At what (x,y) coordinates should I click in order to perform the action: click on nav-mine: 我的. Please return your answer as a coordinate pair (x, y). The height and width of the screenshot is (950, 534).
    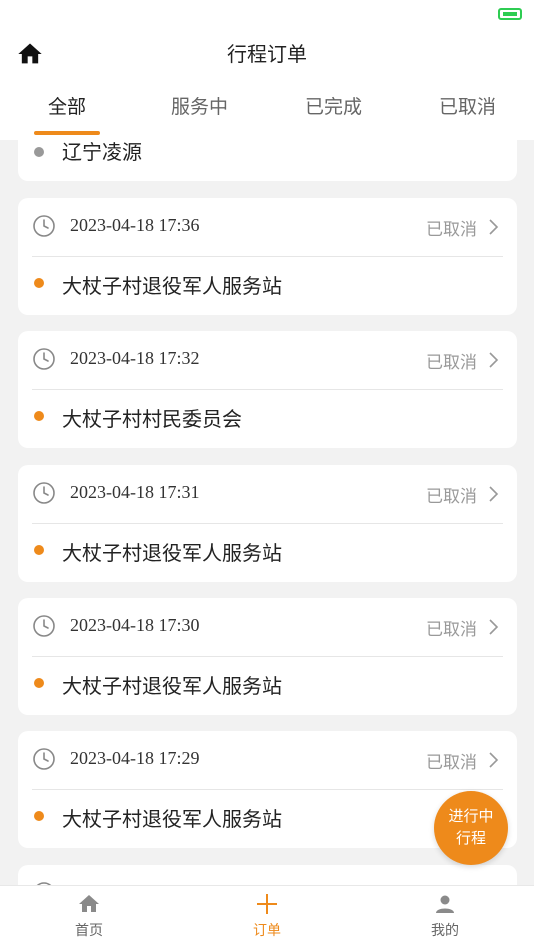
    Looking at the image, I should click on (445, 916).